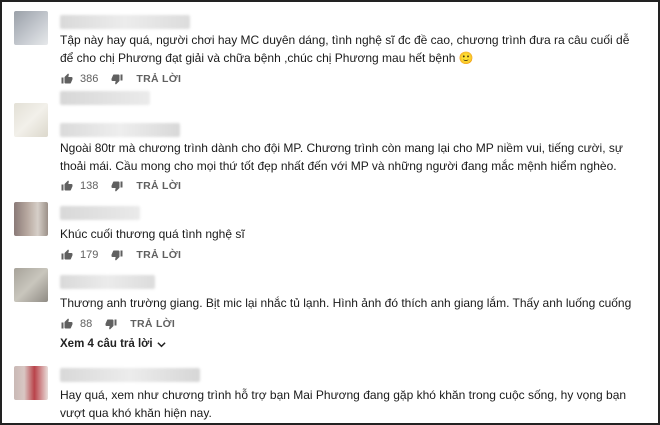 This screenshot has height=425, width=660. Describe the element at coordinates (161, 344) in the screenshot. I see `chevron-down-icon` at that location.